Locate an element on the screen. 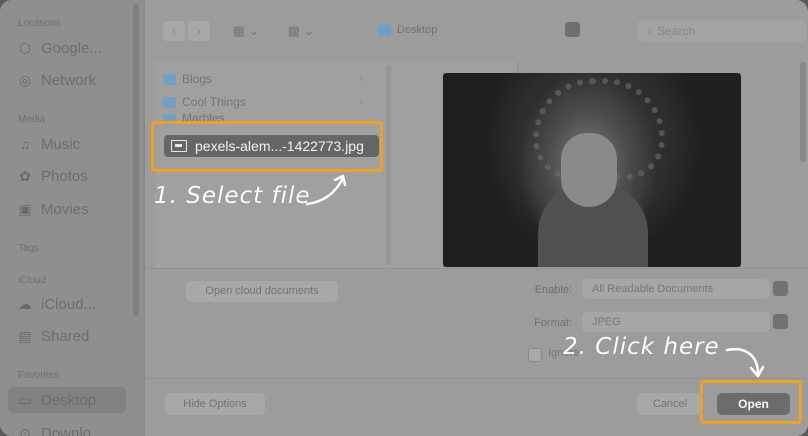 The image size is (808, 436). sidebar-item-label: Movies is located at coordinates (65, 209).